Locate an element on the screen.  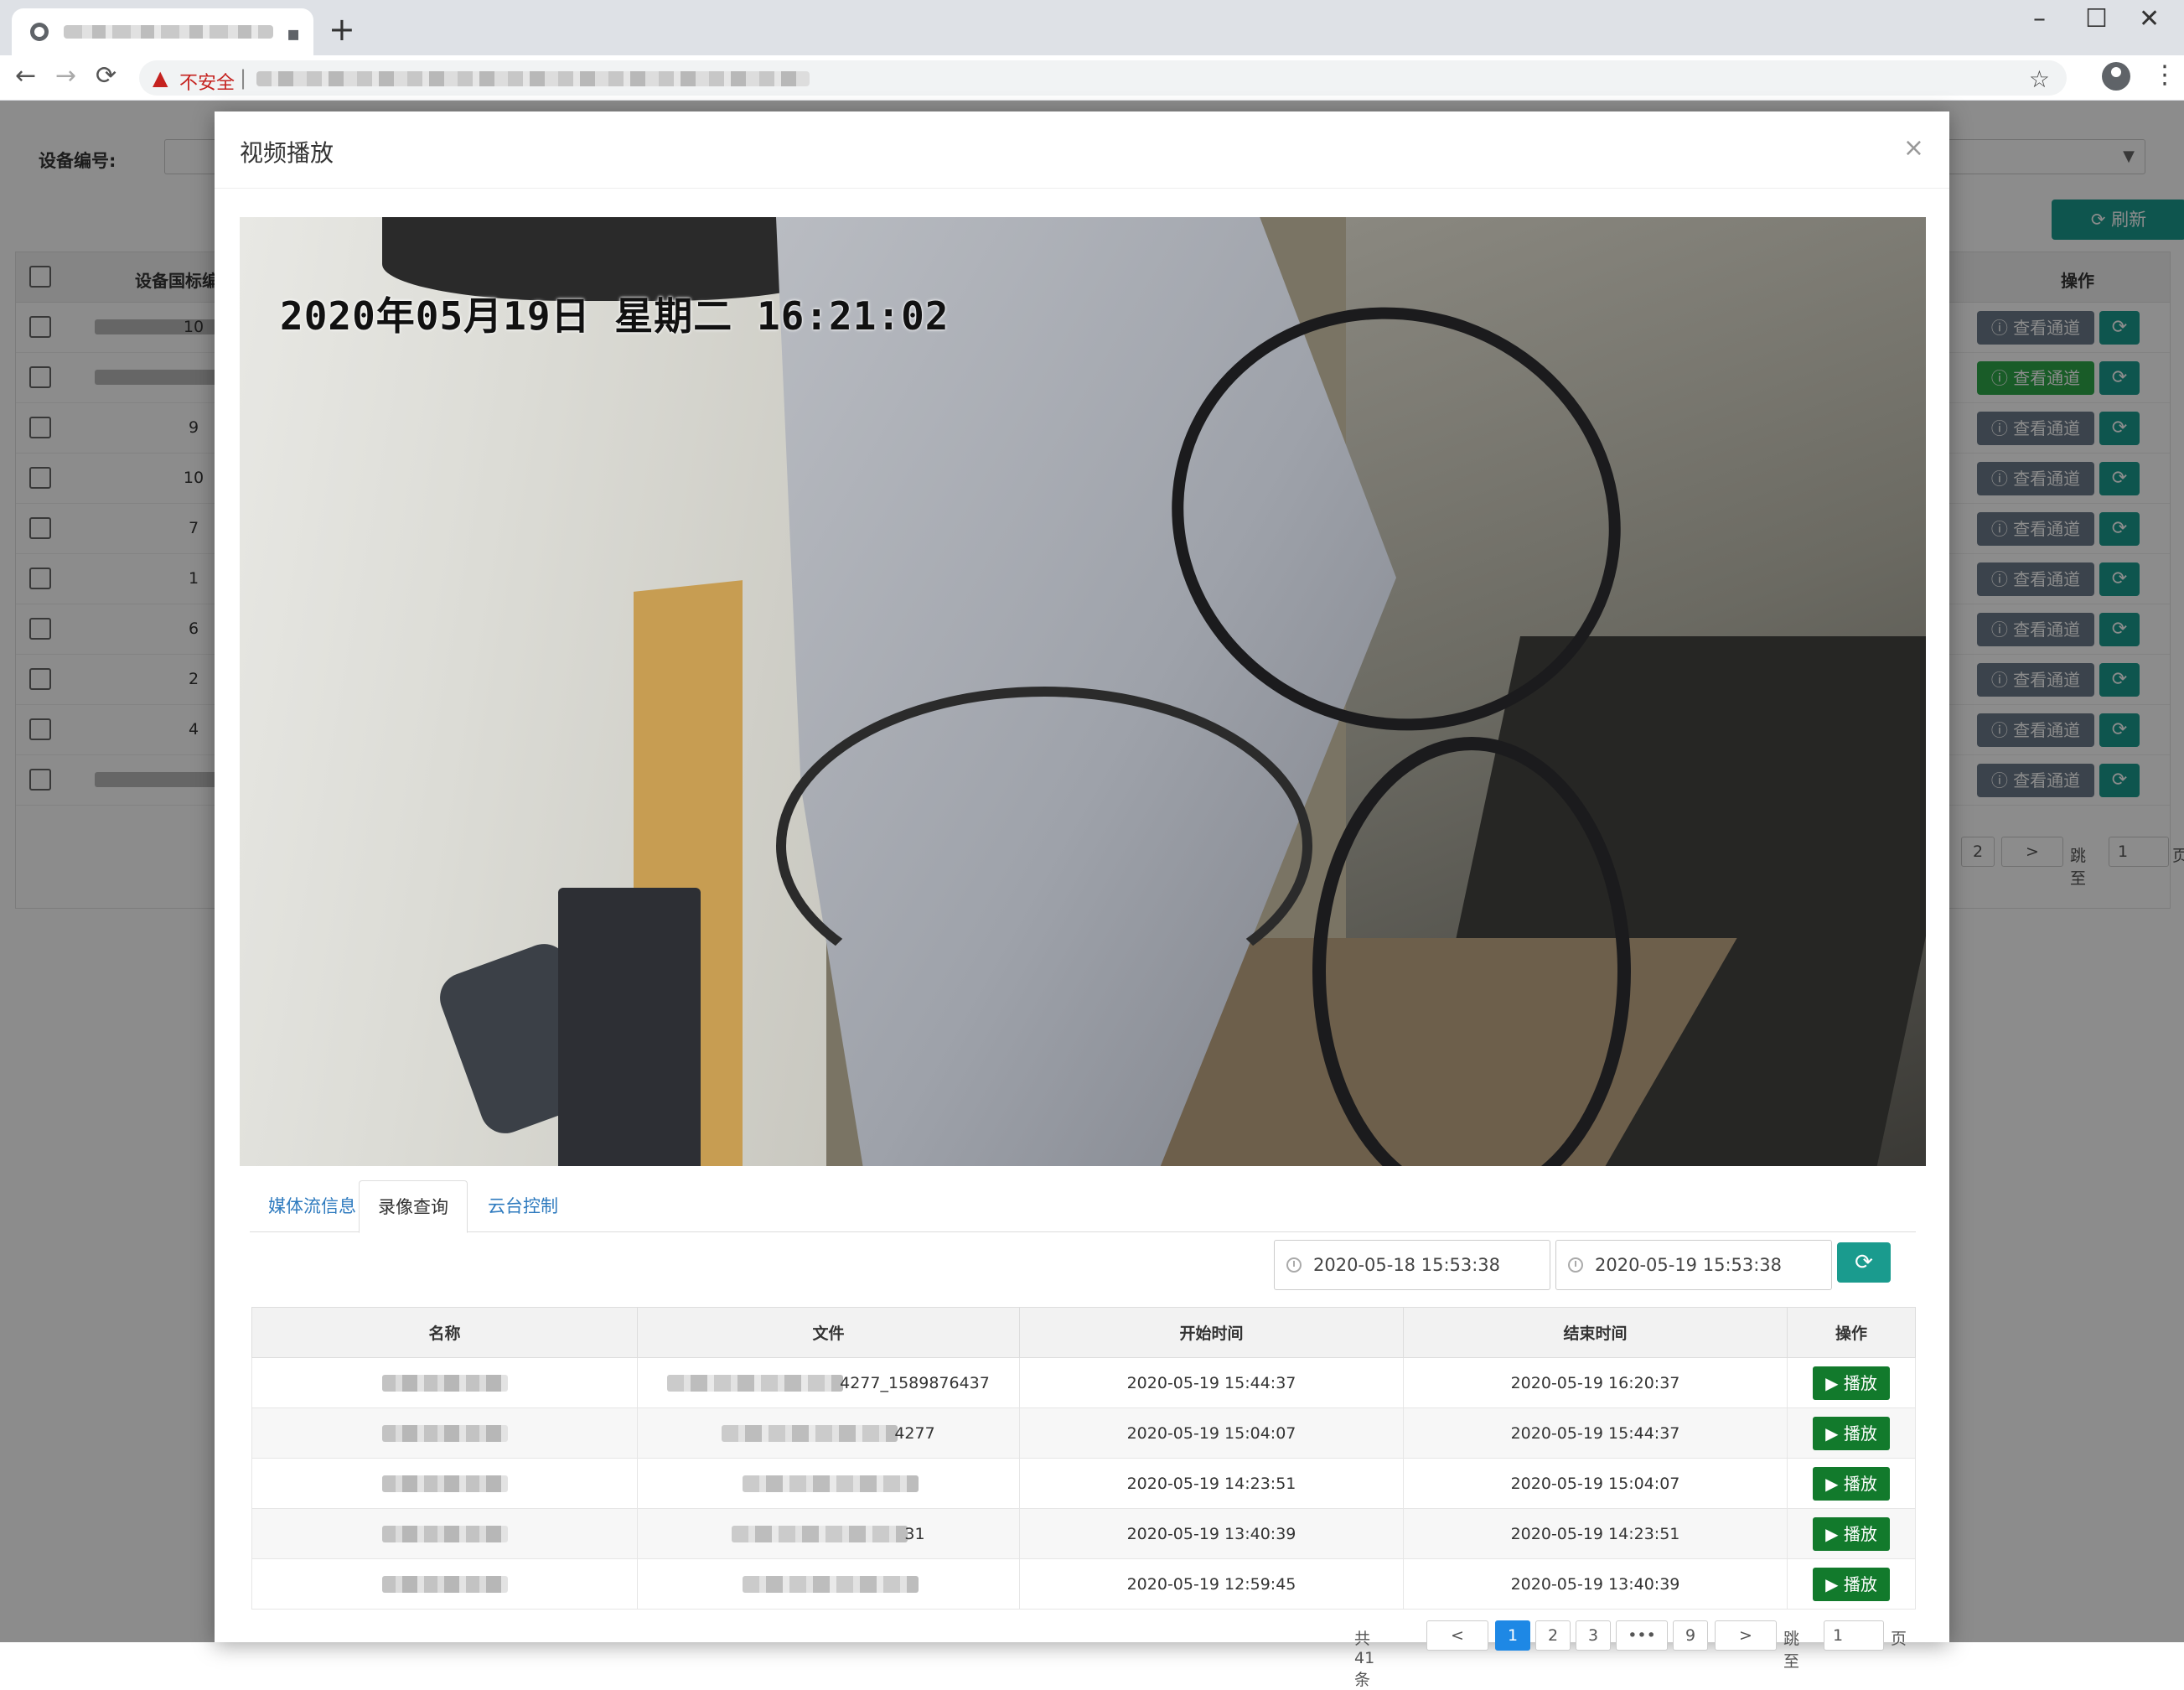
header-name: 名称 is located at coordinates (444, 1332).